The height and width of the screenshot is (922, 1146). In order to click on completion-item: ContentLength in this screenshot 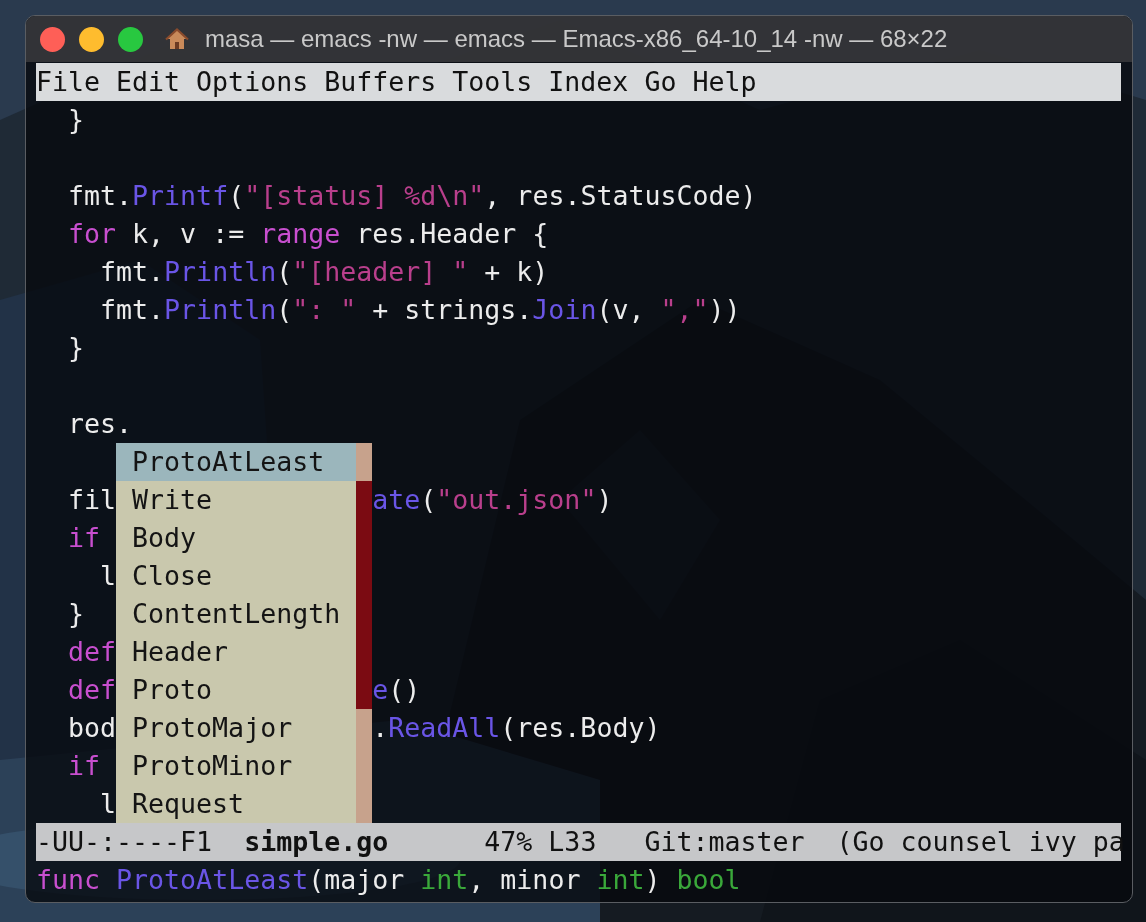, I will do `click(236, 614)`.